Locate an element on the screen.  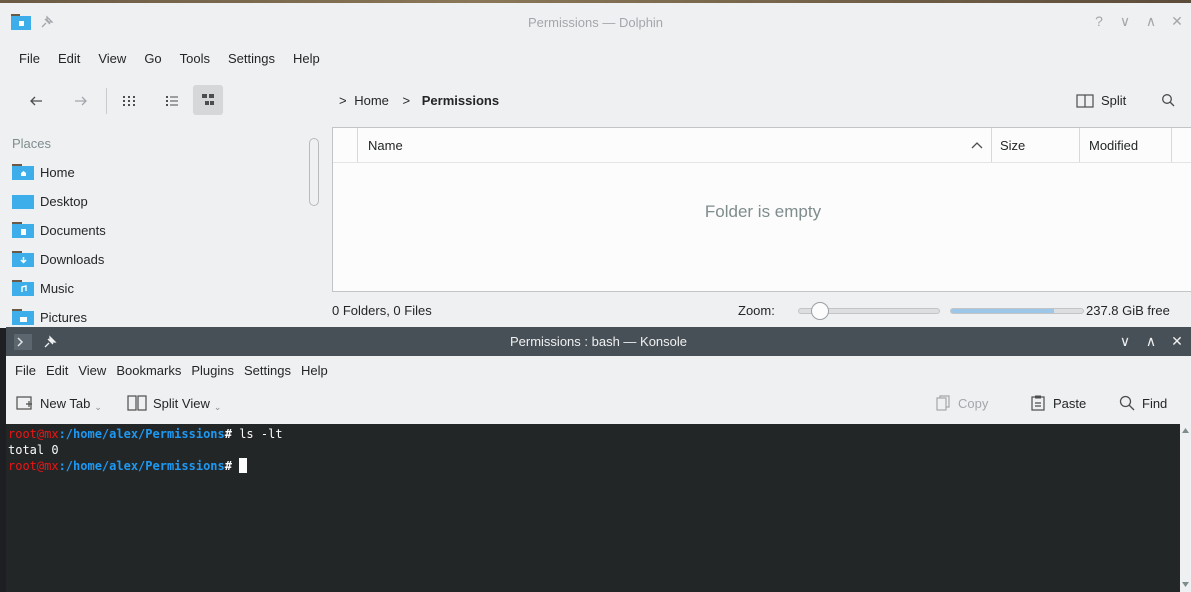
place-label: Home is located at coordinates (57, 172).